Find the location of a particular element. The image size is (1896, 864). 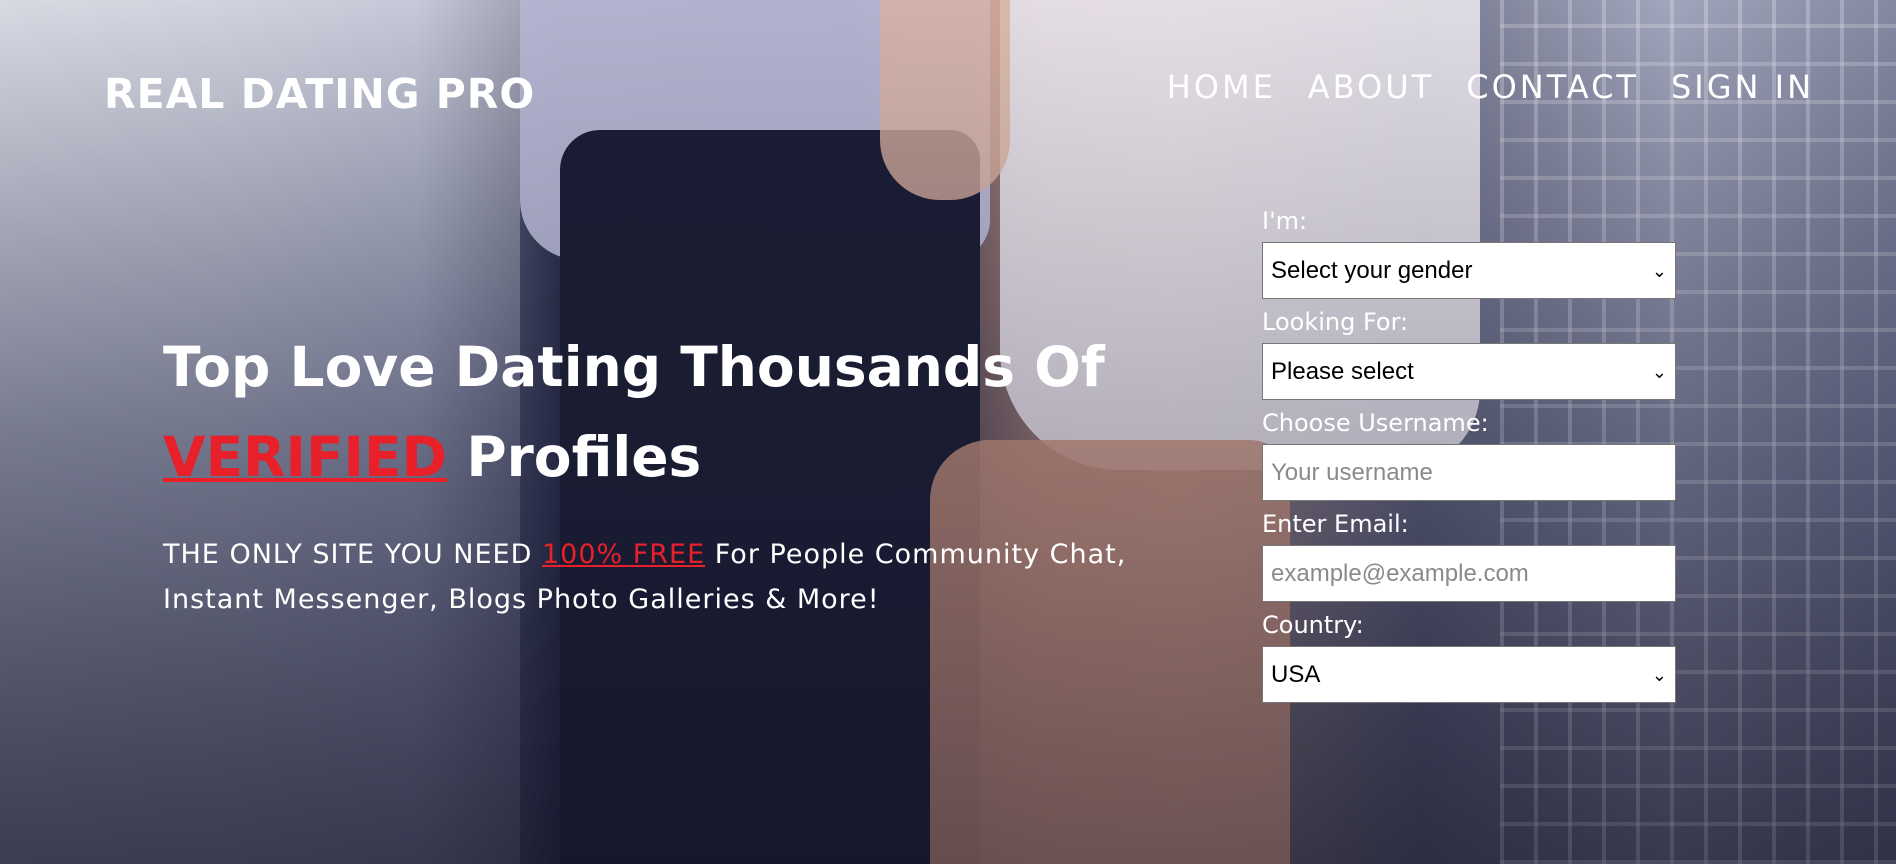

main-nav: HOME ABOUT CONTACT SIGN IN is located at coordinates (1490, 87).